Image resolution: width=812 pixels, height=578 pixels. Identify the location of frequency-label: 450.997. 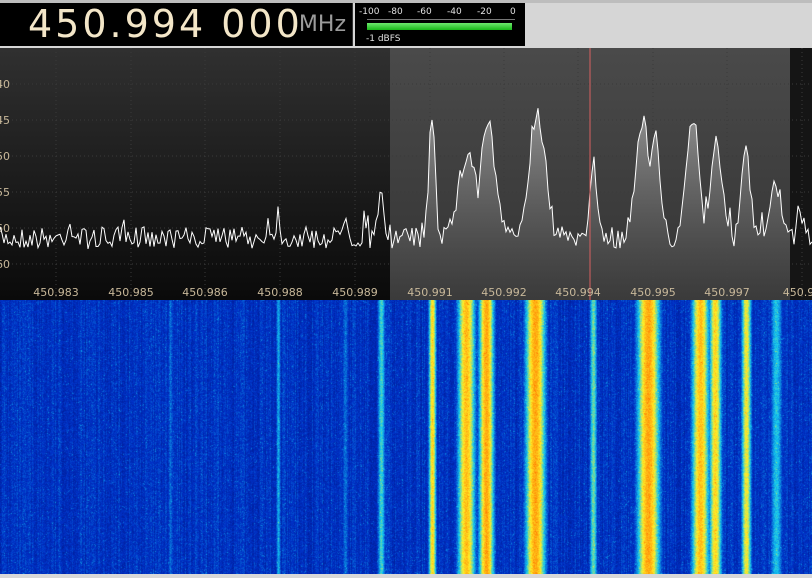
(727, 292).